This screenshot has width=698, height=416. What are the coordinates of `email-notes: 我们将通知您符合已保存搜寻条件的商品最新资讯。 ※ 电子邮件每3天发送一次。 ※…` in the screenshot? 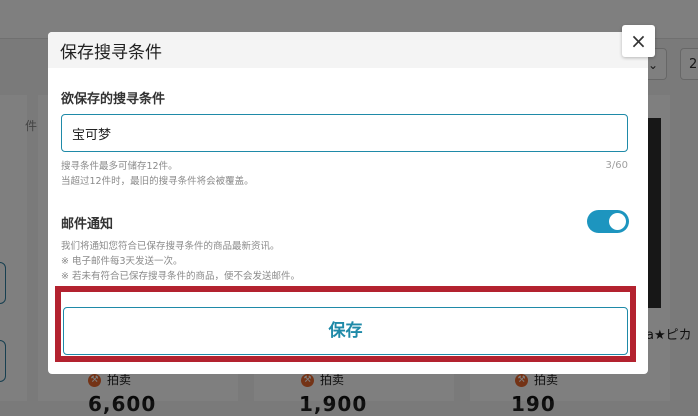 It's located at (180, 261).